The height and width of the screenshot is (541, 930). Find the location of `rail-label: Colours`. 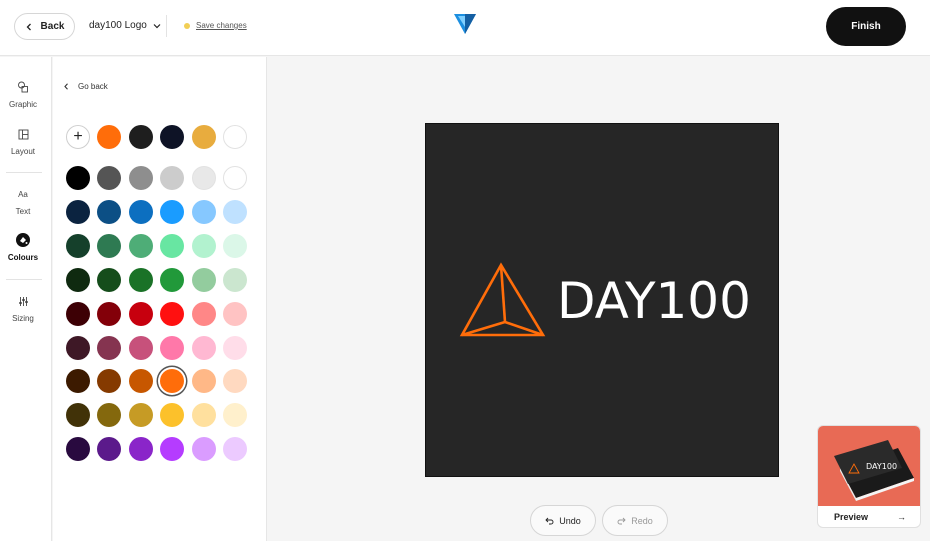

rail-label: Colours is located at coordinates (23, 257).